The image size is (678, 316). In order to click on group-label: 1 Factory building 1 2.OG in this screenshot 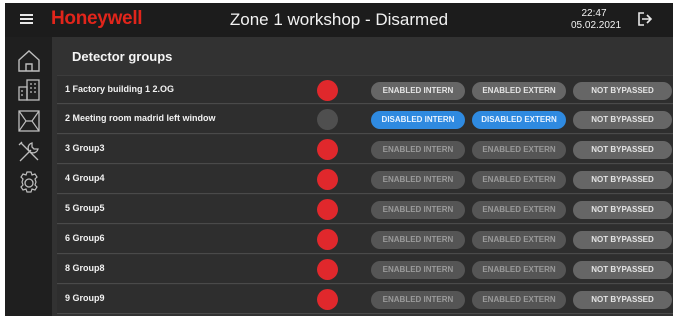, I will do `click(120, 89)`.